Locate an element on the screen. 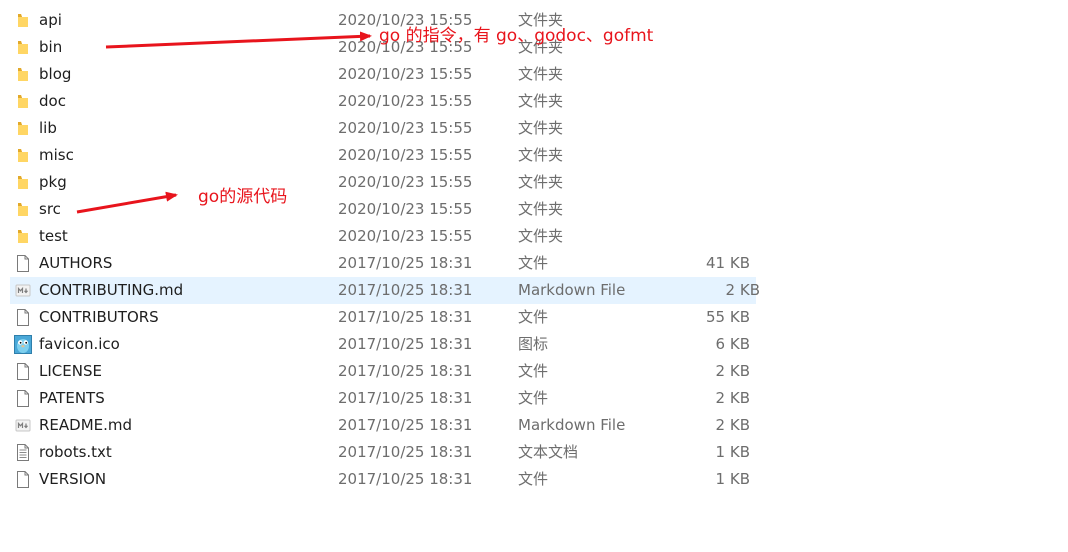 The image size is (1068, 552). bin-annotation-arrow is located at coordinates (238, 40).